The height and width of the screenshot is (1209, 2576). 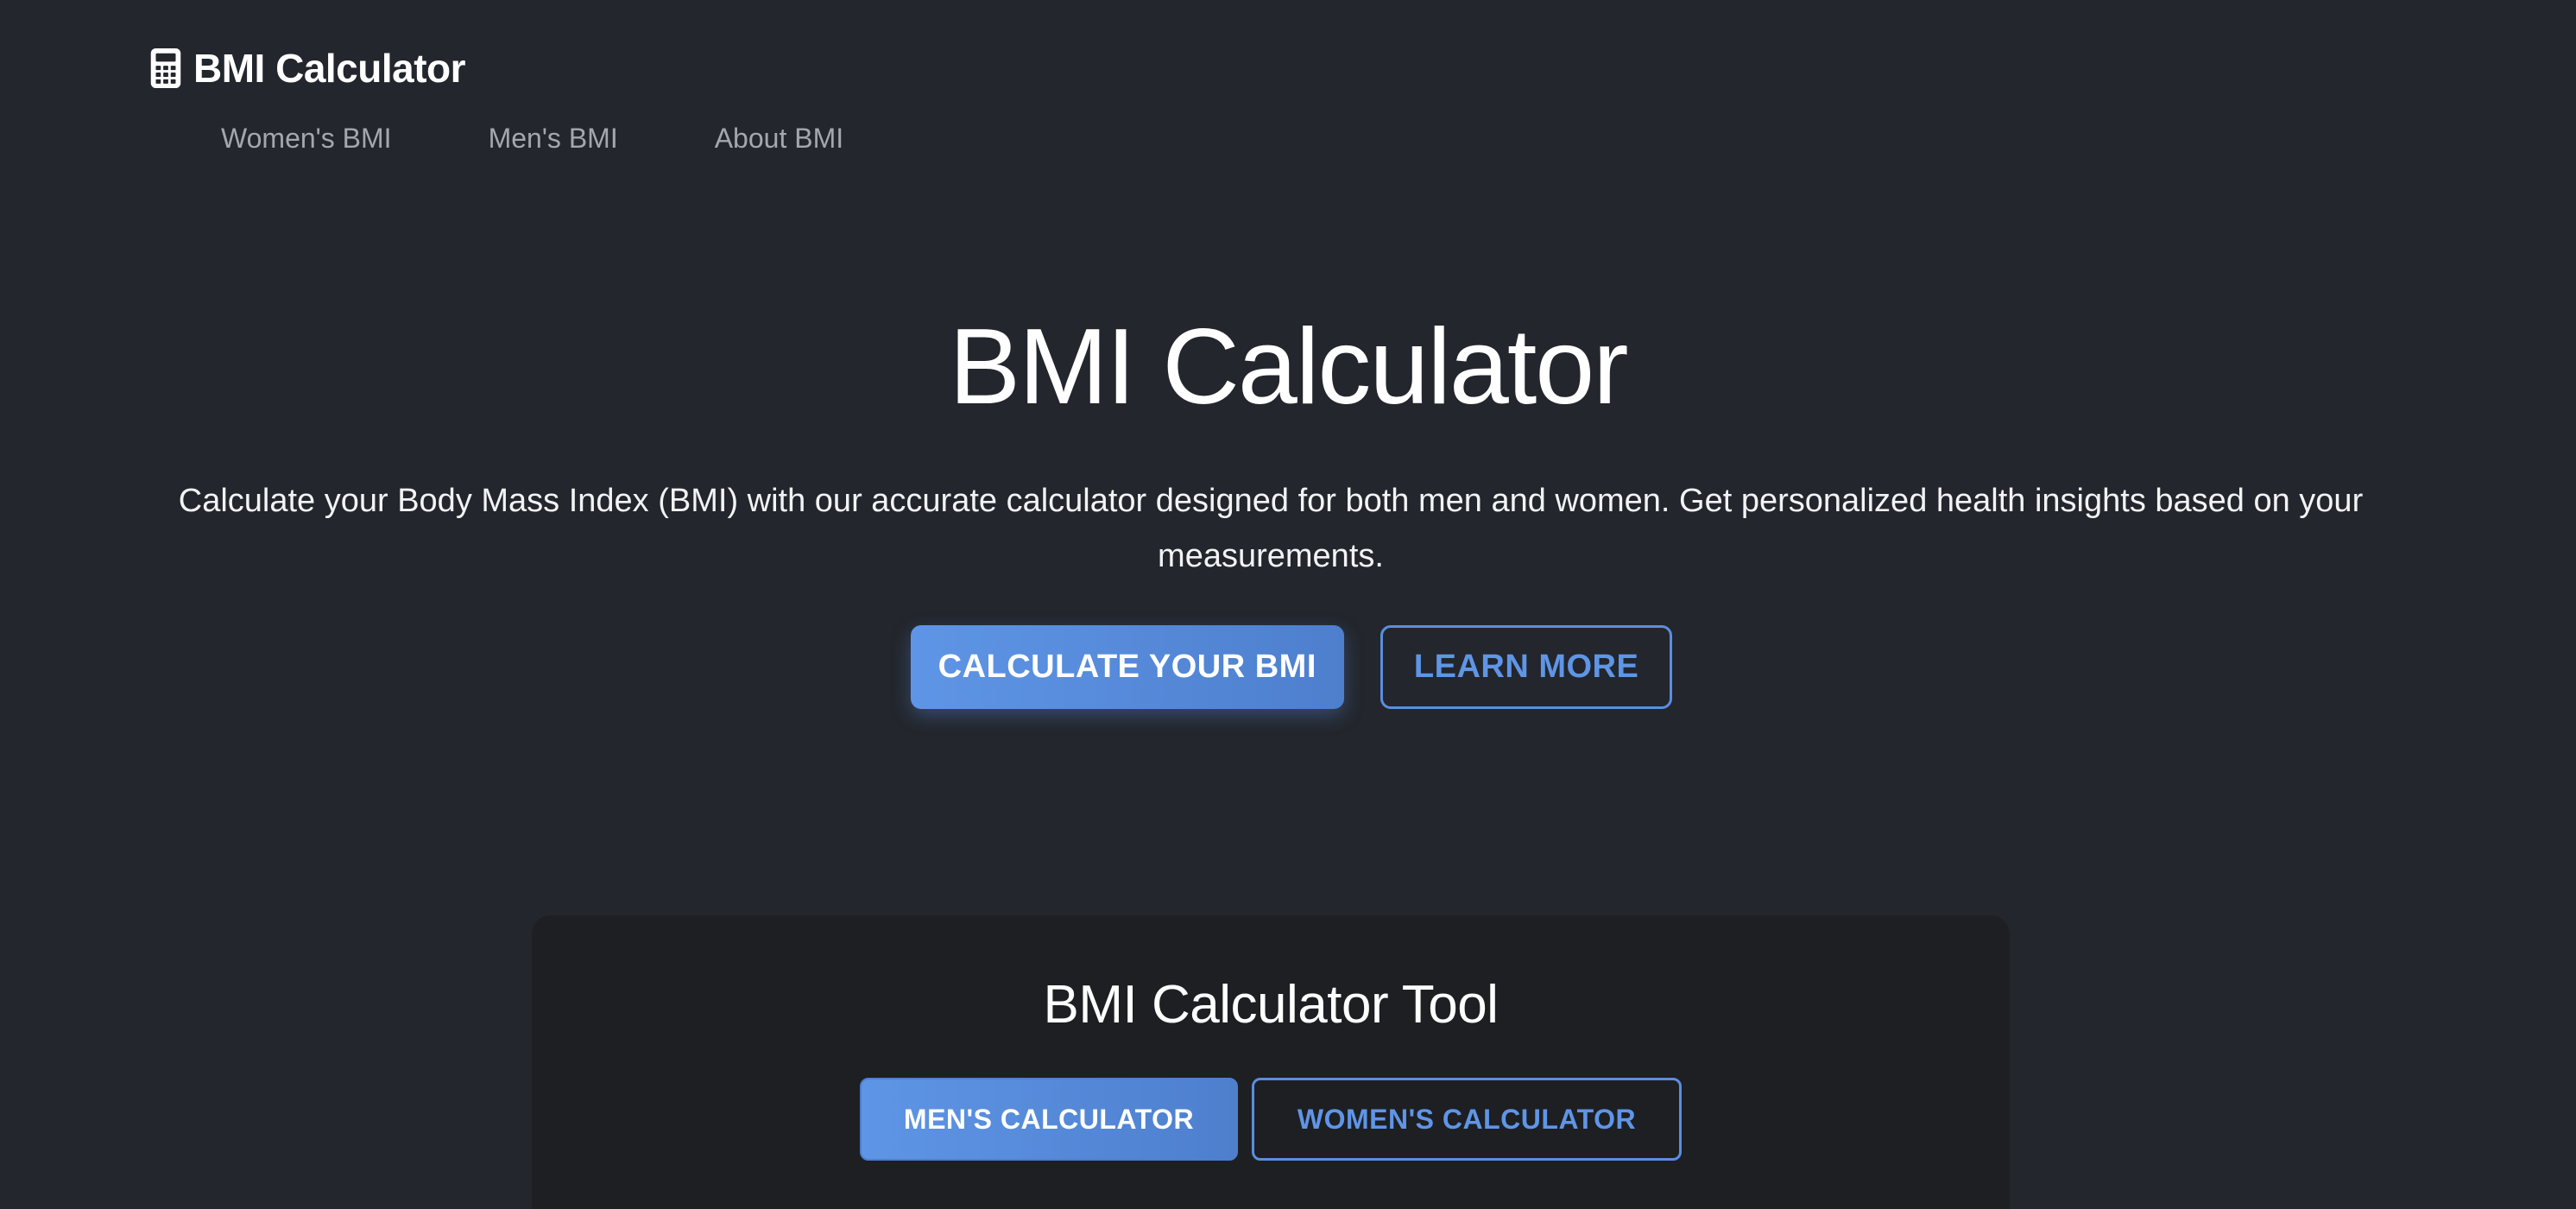 I want to click on calculator-tabs: MEN'S CALCULATOR WOMEN'S CALCULATOR, so click(x=1271, y=1119).